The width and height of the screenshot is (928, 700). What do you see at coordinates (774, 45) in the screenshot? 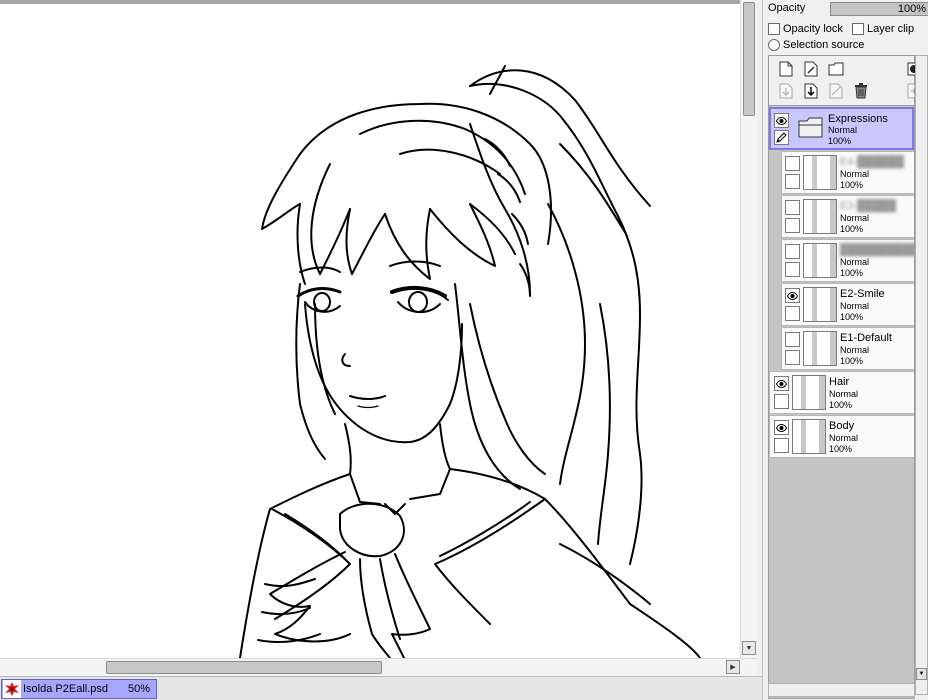
I see `selection-source-radio` at bounding box center [774, 45].